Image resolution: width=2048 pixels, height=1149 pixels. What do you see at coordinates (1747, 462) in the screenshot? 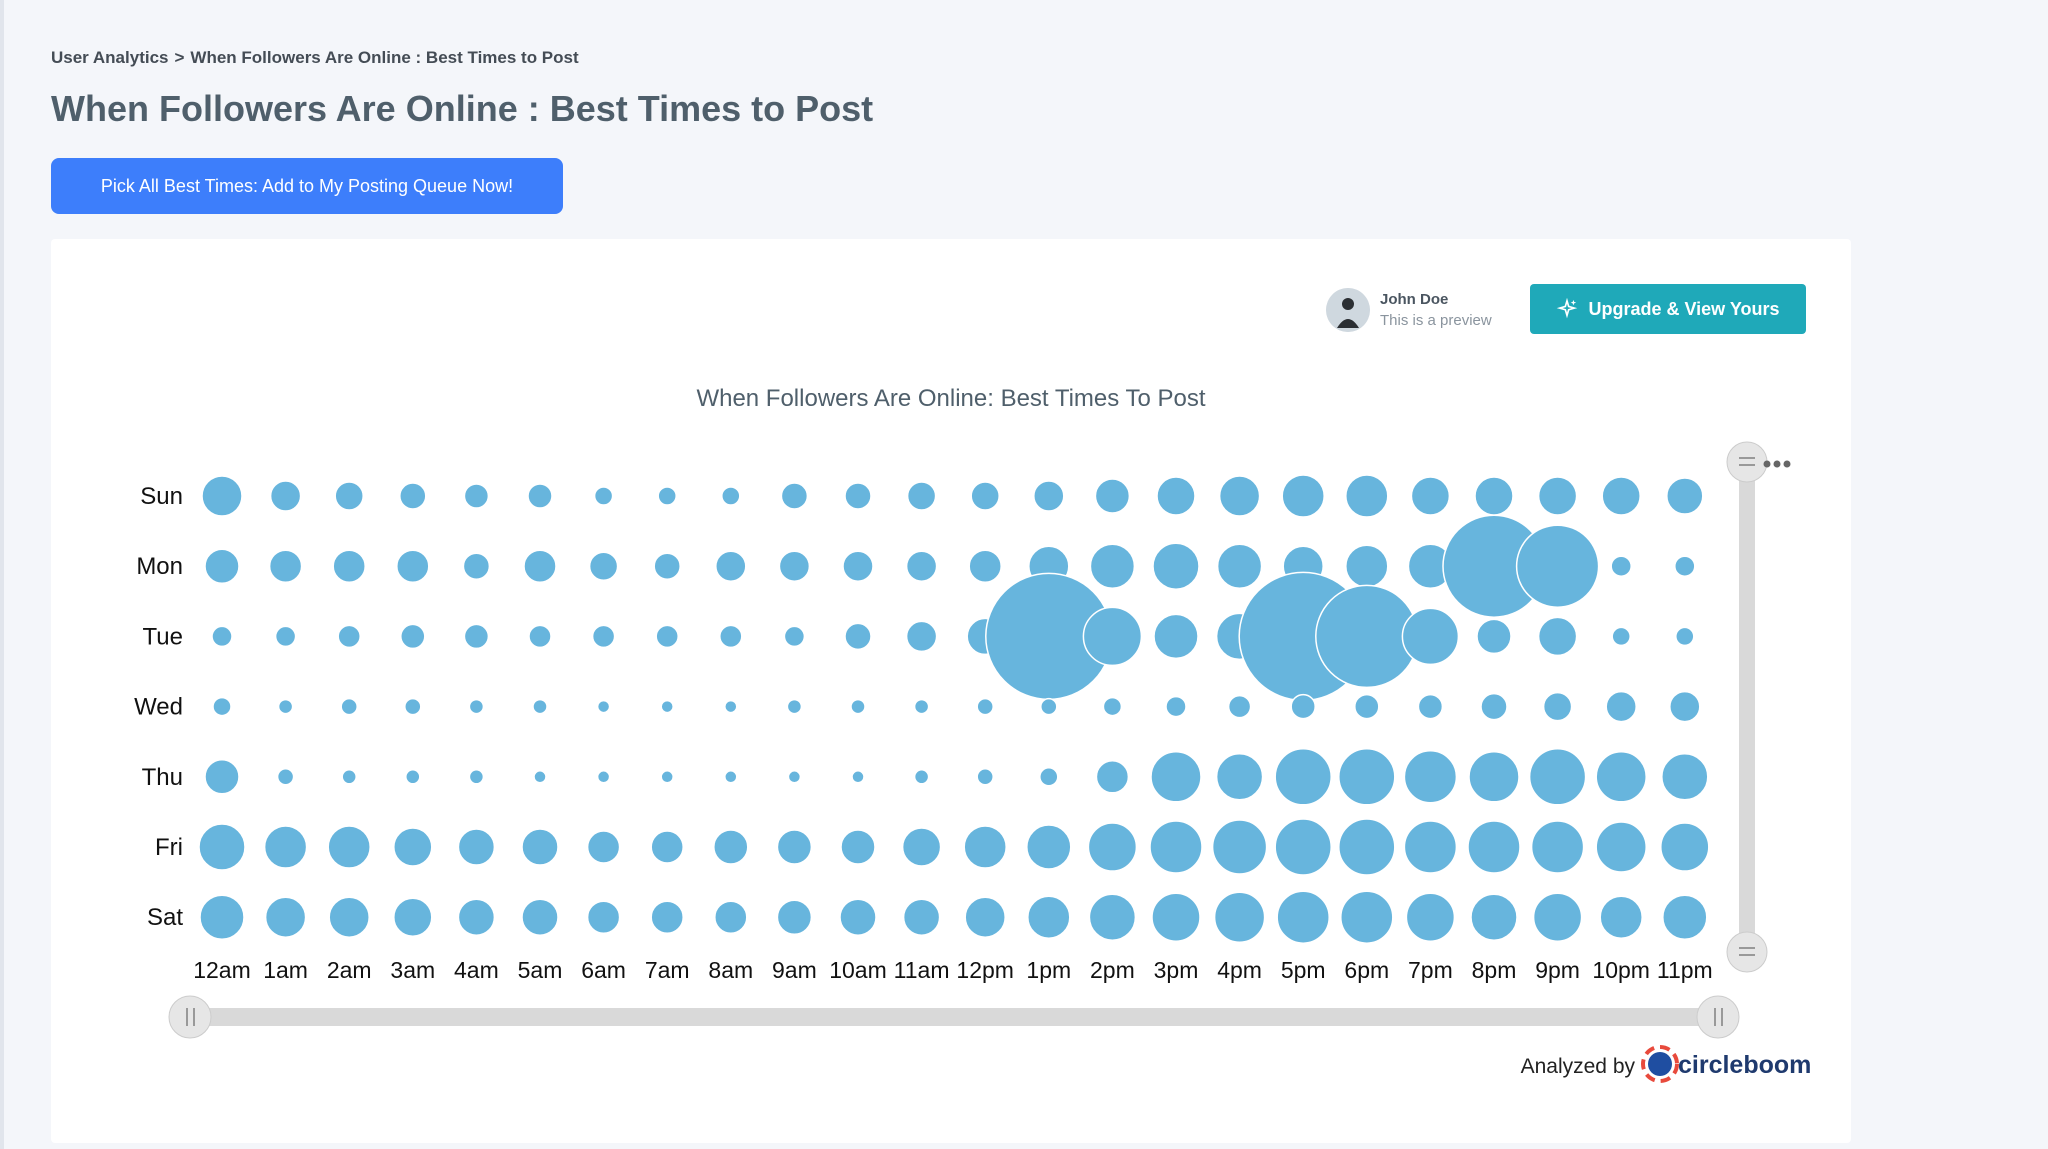
I see `vertical-scroll-handle-top` at bounding box center [1747, 462].